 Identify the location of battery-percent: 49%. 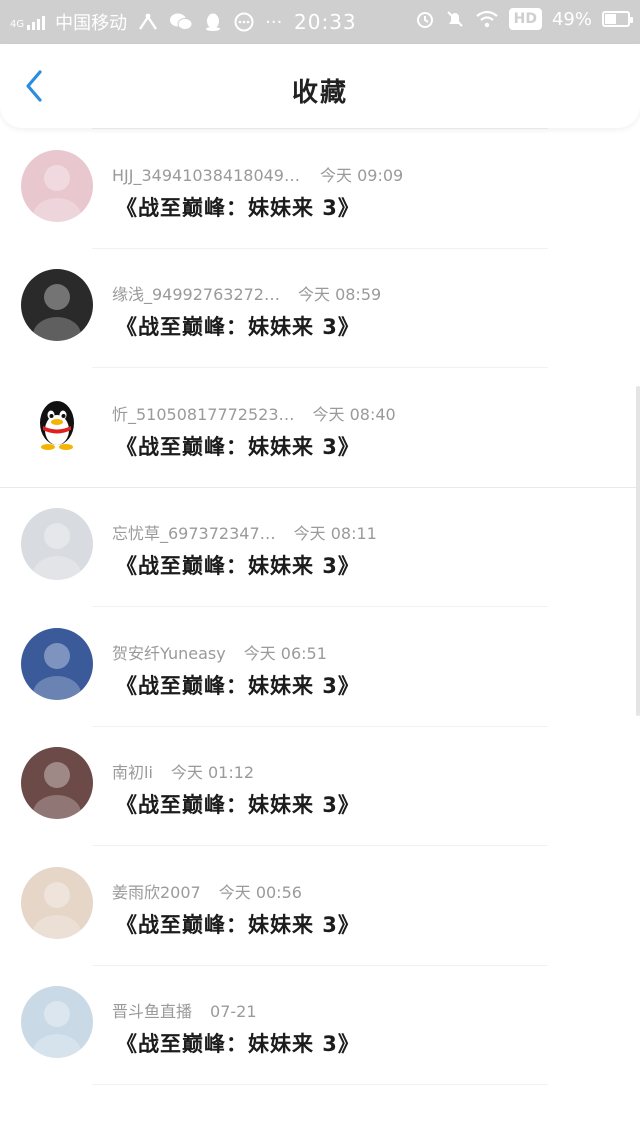
(571, 19).